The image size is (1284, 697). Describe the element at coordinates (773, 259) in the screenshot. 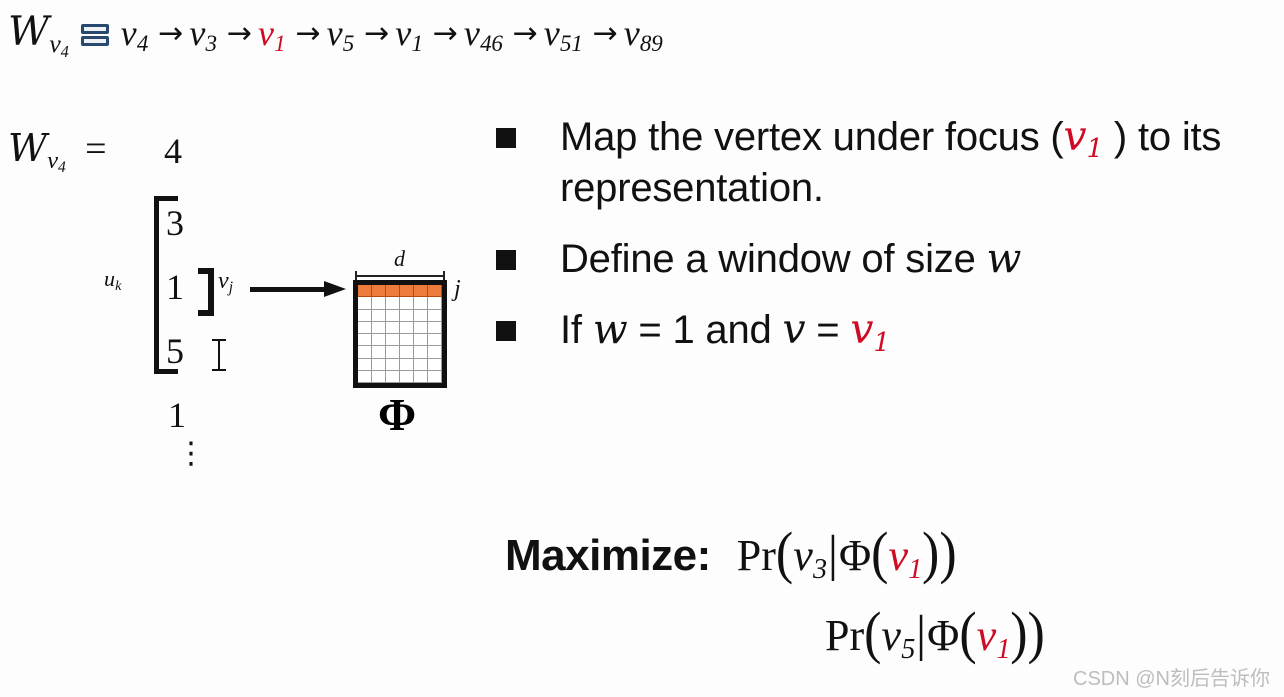

I see `text-run: Define a window of size` at that location.